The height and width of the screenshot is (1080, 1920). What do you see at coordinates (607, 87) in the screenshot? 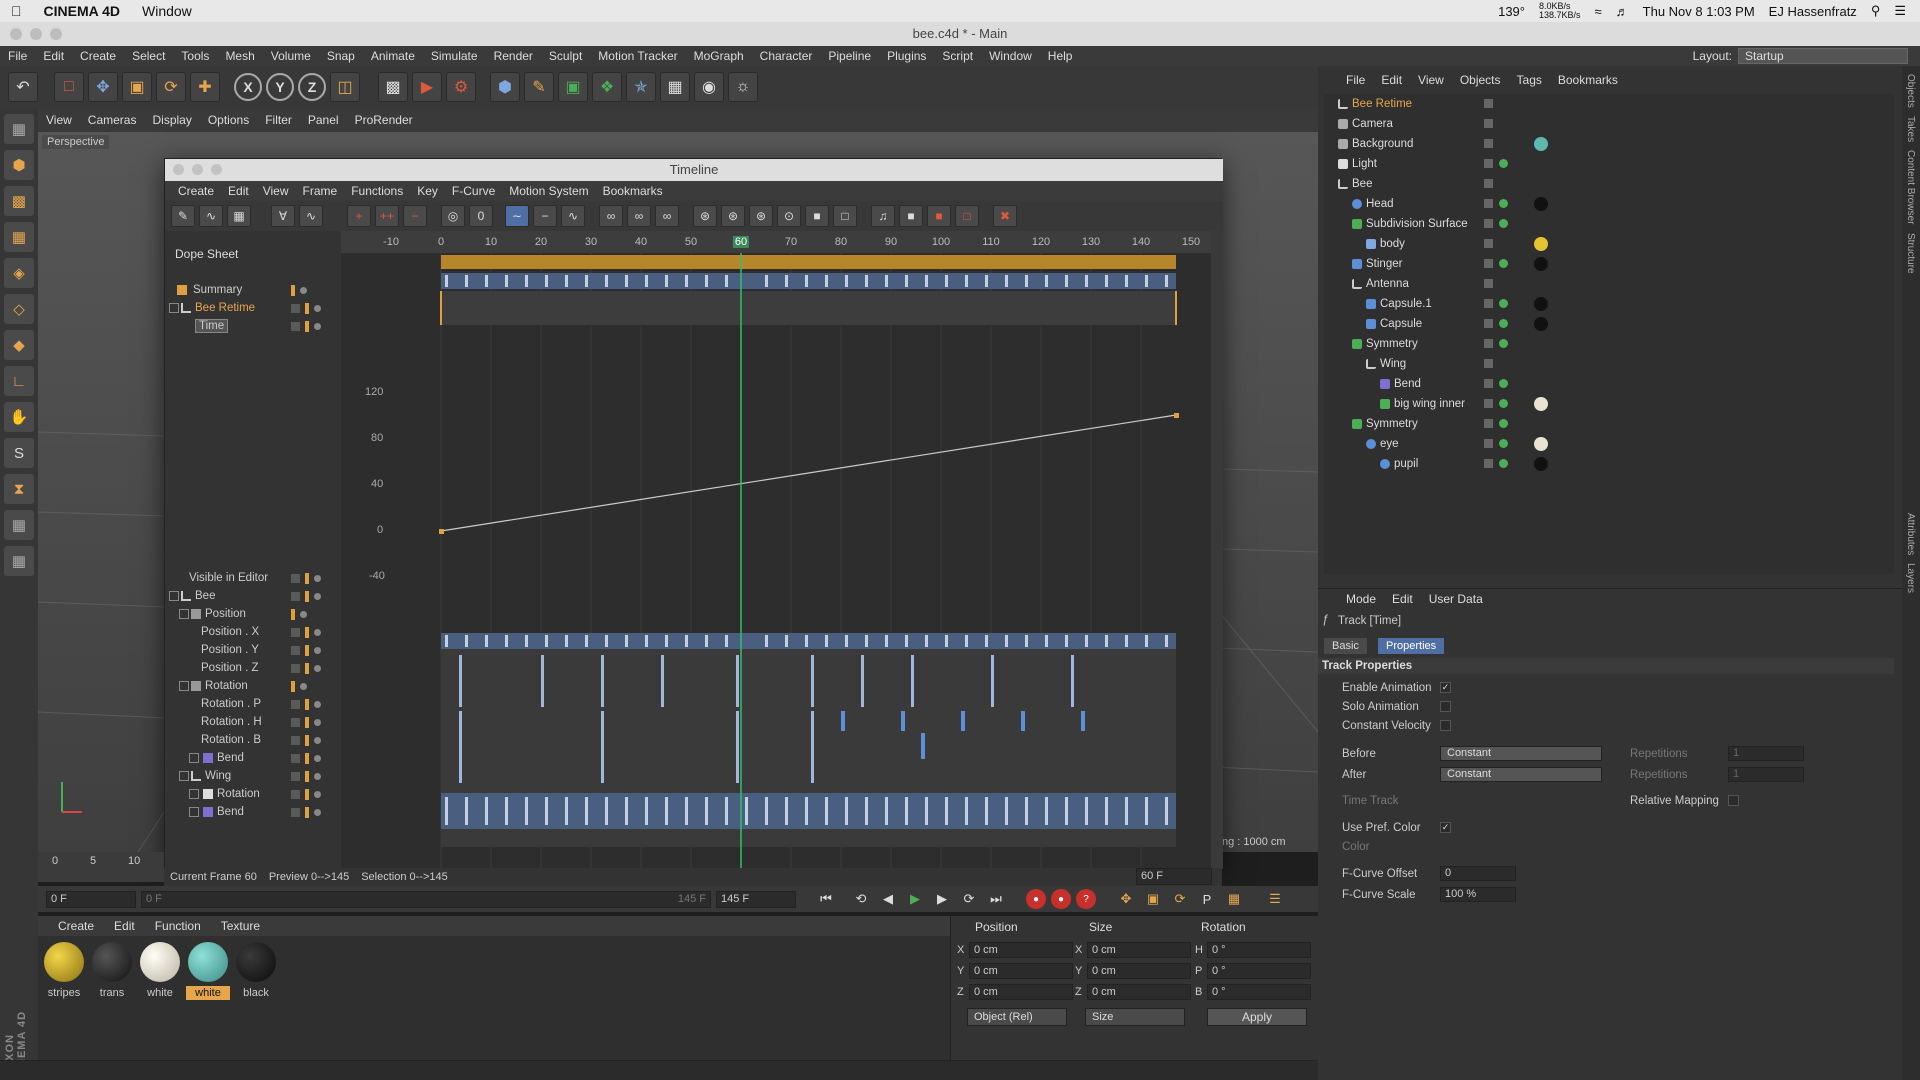
I see `array-icon: ❖` at bounding box center [607, 87].